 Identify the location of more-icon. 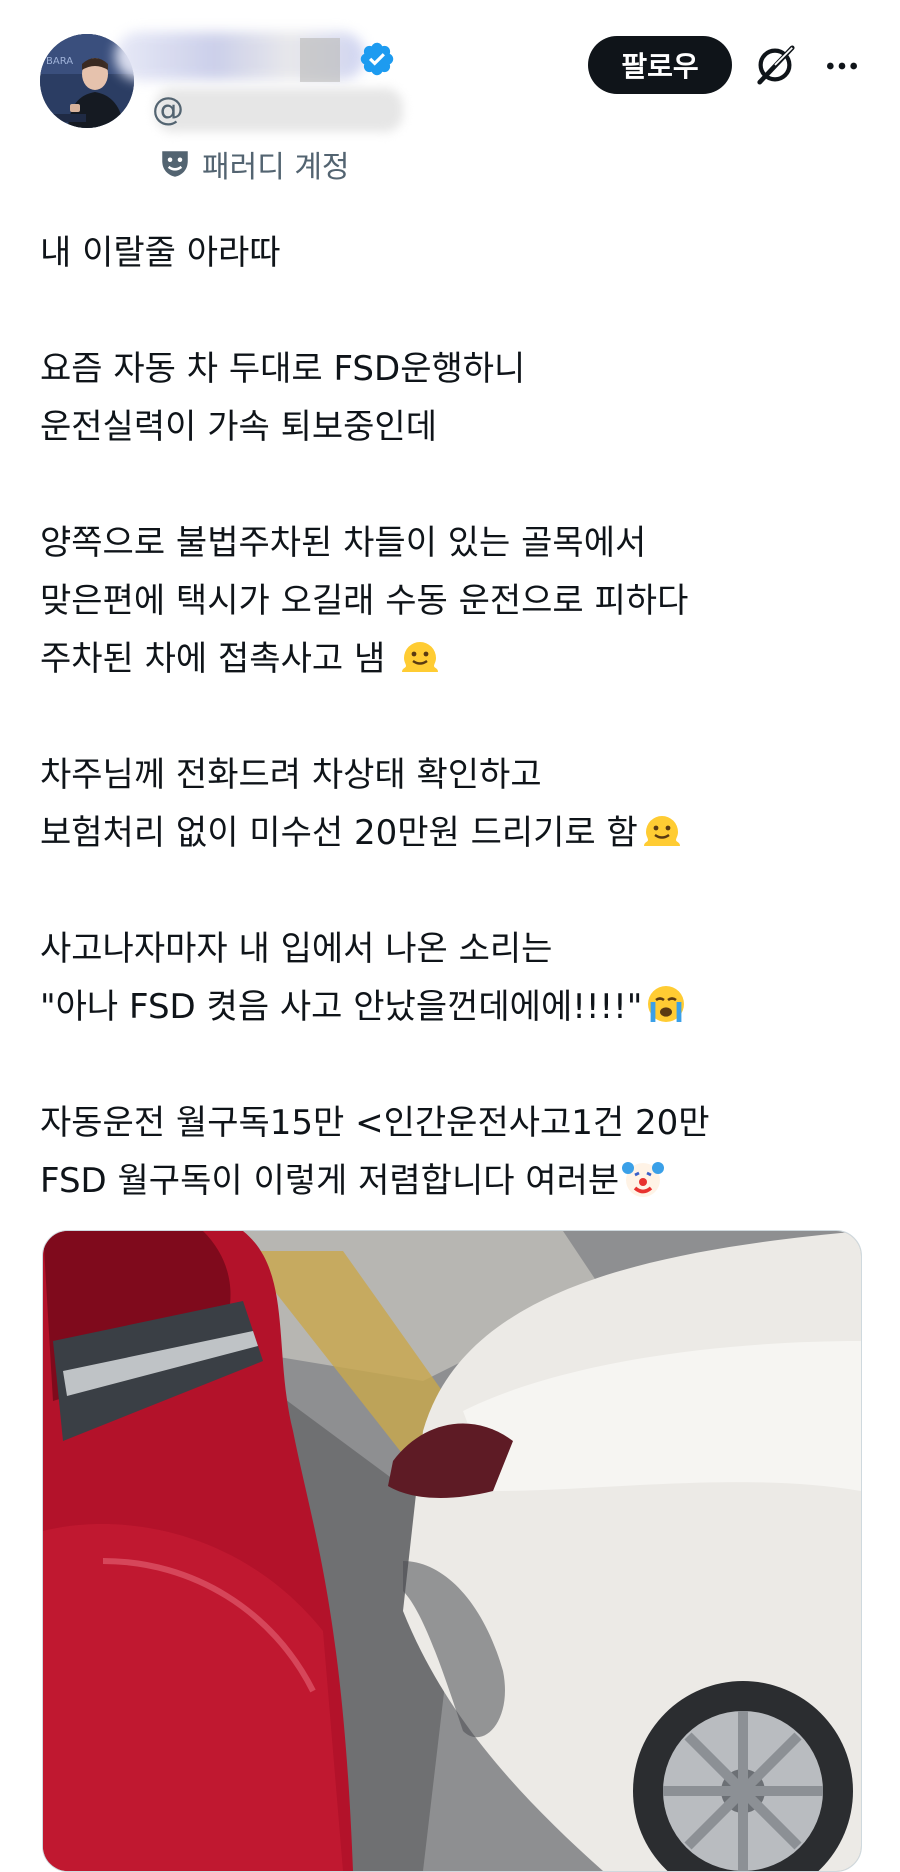
(842, 66).